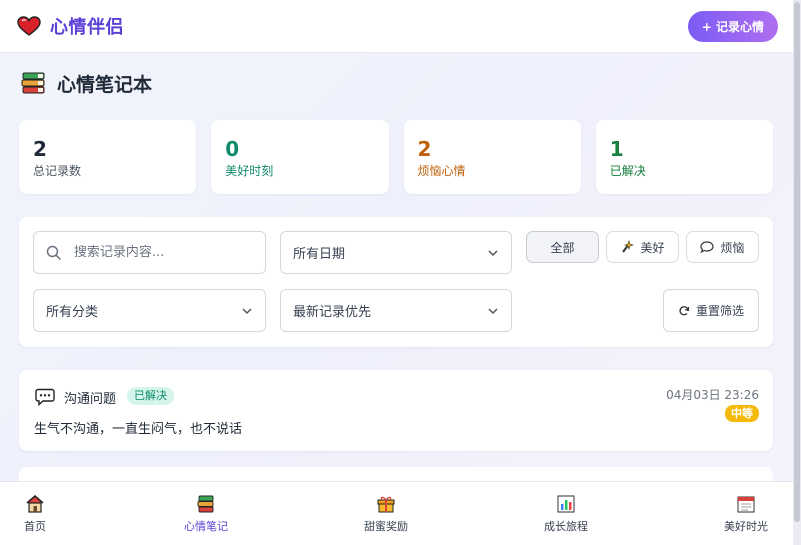 The height and width of the screenshot is (545, 801). Describe the element at coordinates (396, 157) in the screenshot. I see `stats-row: 2 总记录数 0 美好时刻 2 烦恼心情 1 已解决` at that location.